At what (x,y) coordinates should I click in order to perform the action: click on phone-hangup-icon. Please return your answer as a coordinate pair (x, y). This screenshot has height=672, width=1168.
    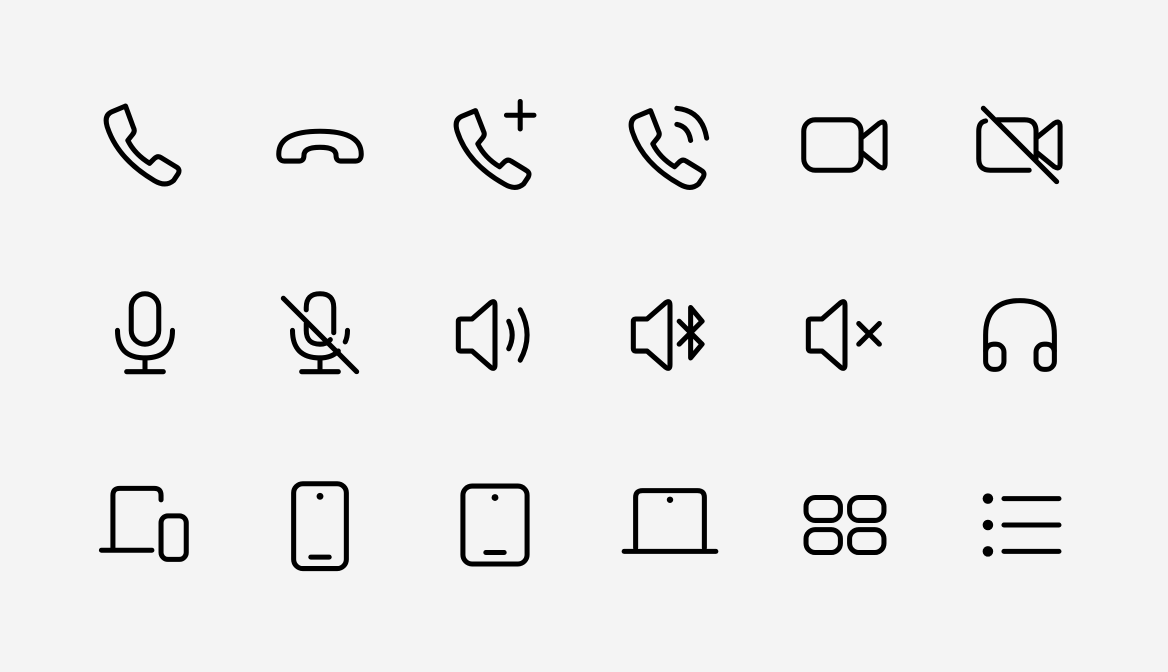
    Looking at the image, I should click on (320, 145).